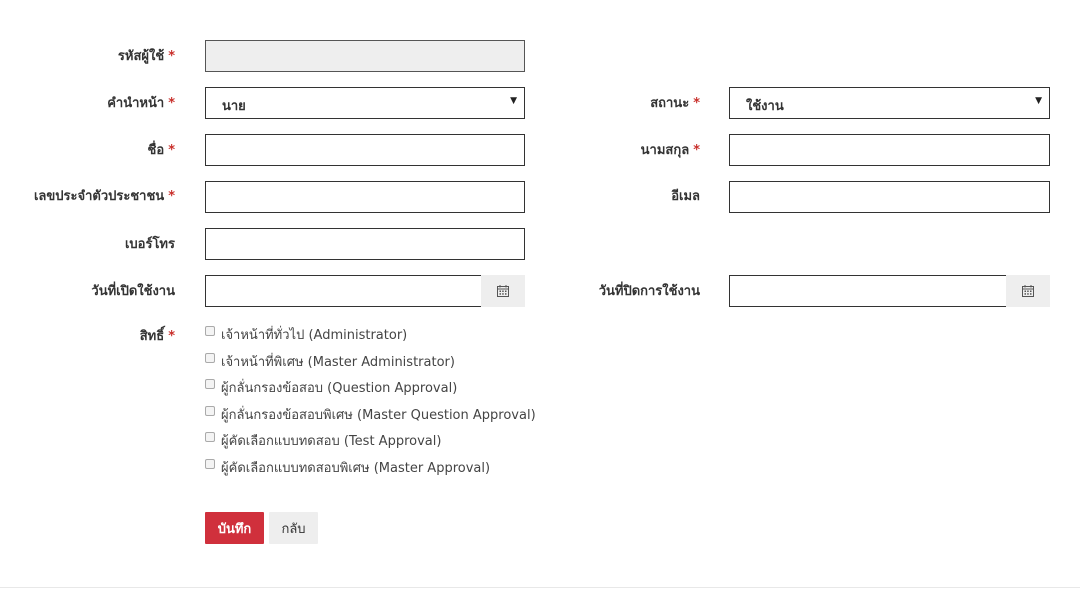 Image resolution: width=1080 pixels, height=589 pixels. I want to click on checkbox-label: เจ้าหน้าที่พิเศษ (Master Administrator), so click(338, 362).